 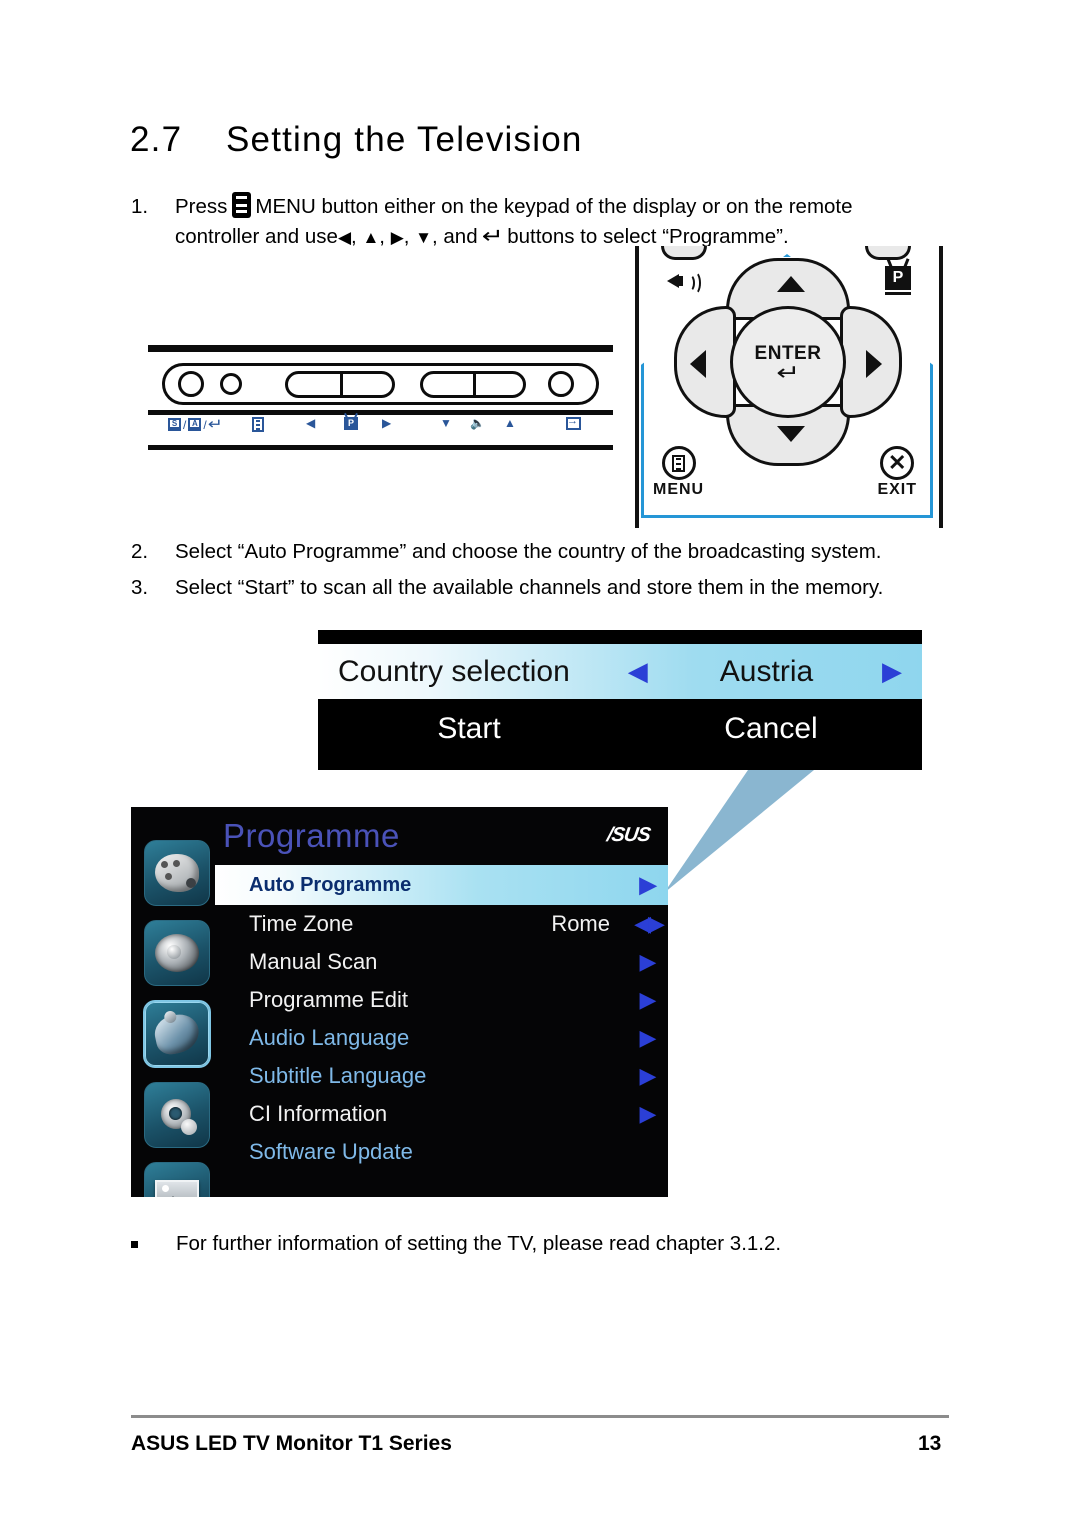 I want to click on step-3-index: 3., so click(x=140, y=587).